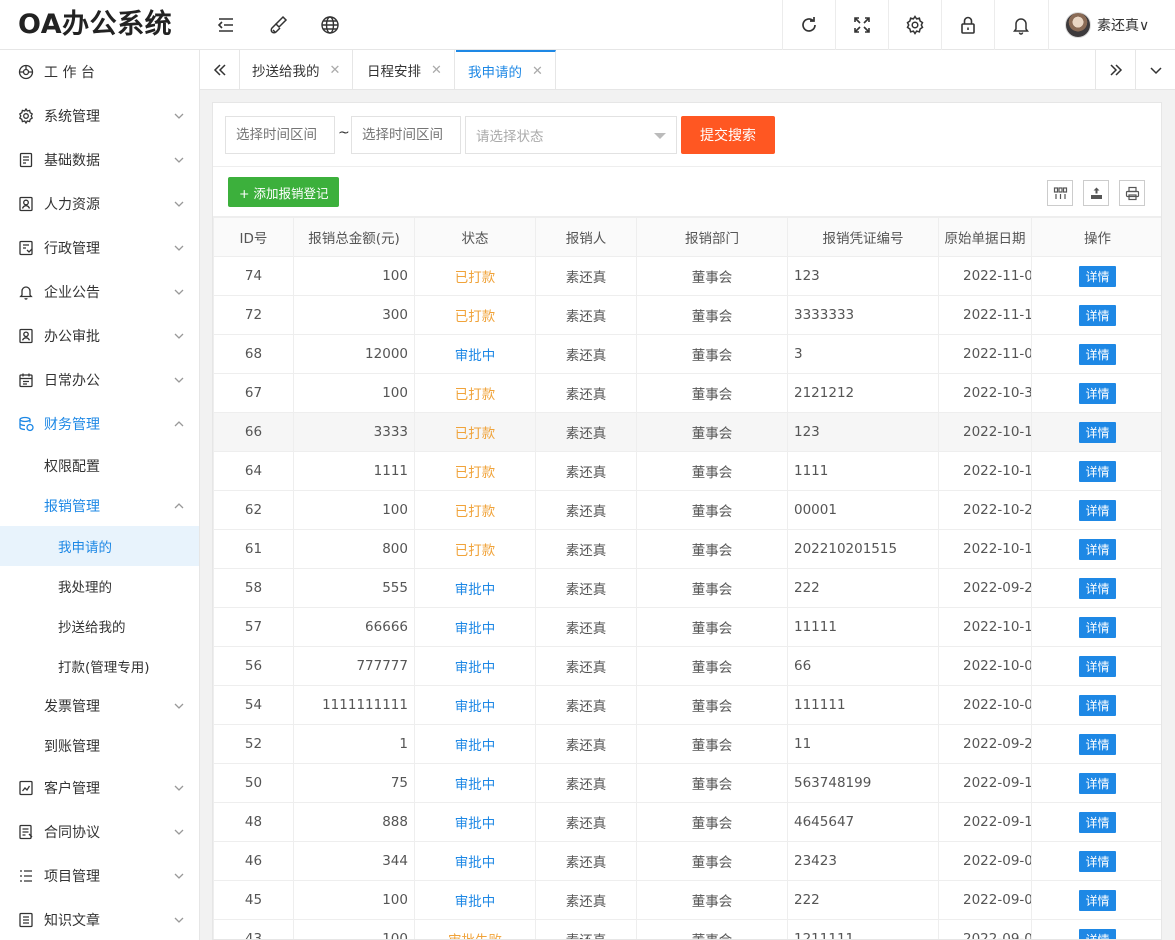 The width and height of the screenshot is (1175, 940). What do you see at coordinates (586, 237) in the screenshot?
I see `column-header-person: 报销人` at bounding box center [586, 237].